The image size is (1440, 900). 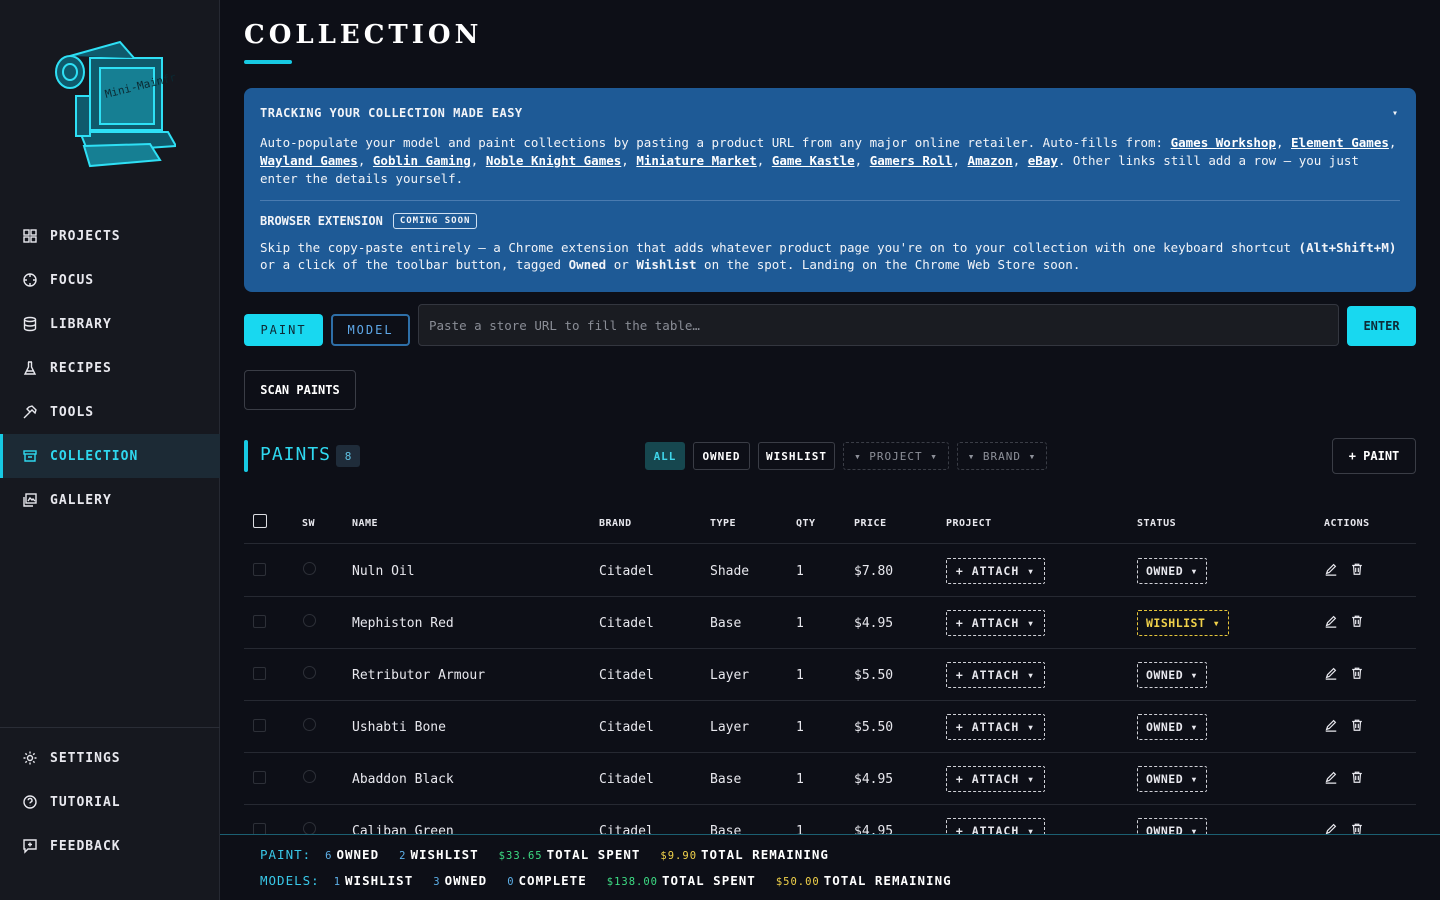 What do you see at coordinates (1395, 113) in the screenshot?
I see `collapse-caret-icon: ▾` at bounding box center [1395, 113].